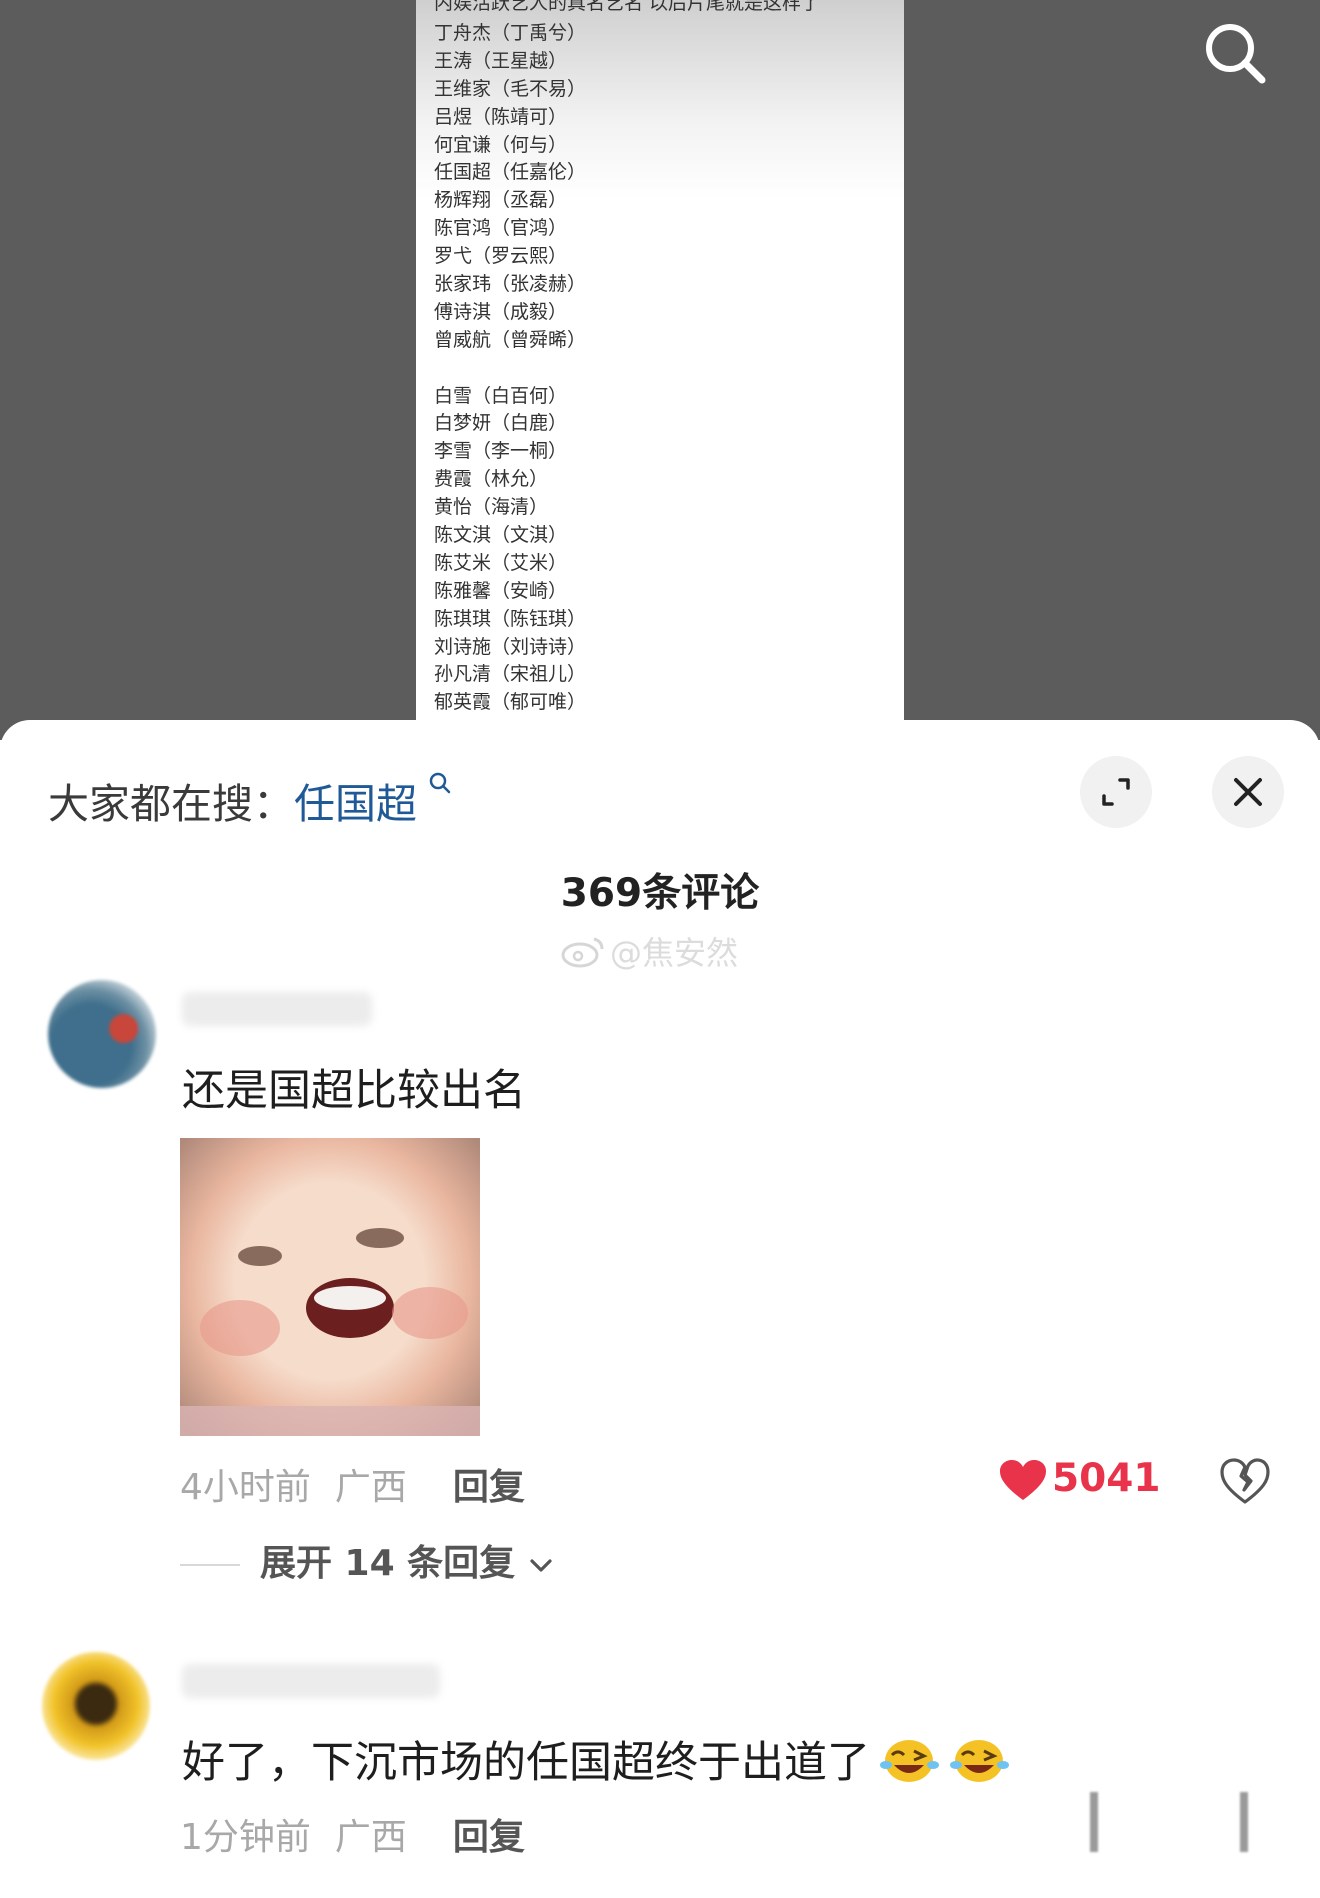 This screenshot has width=1320, height=1898. I want to click on hot-search-label: 大家都在搜：, so click(171, 804).